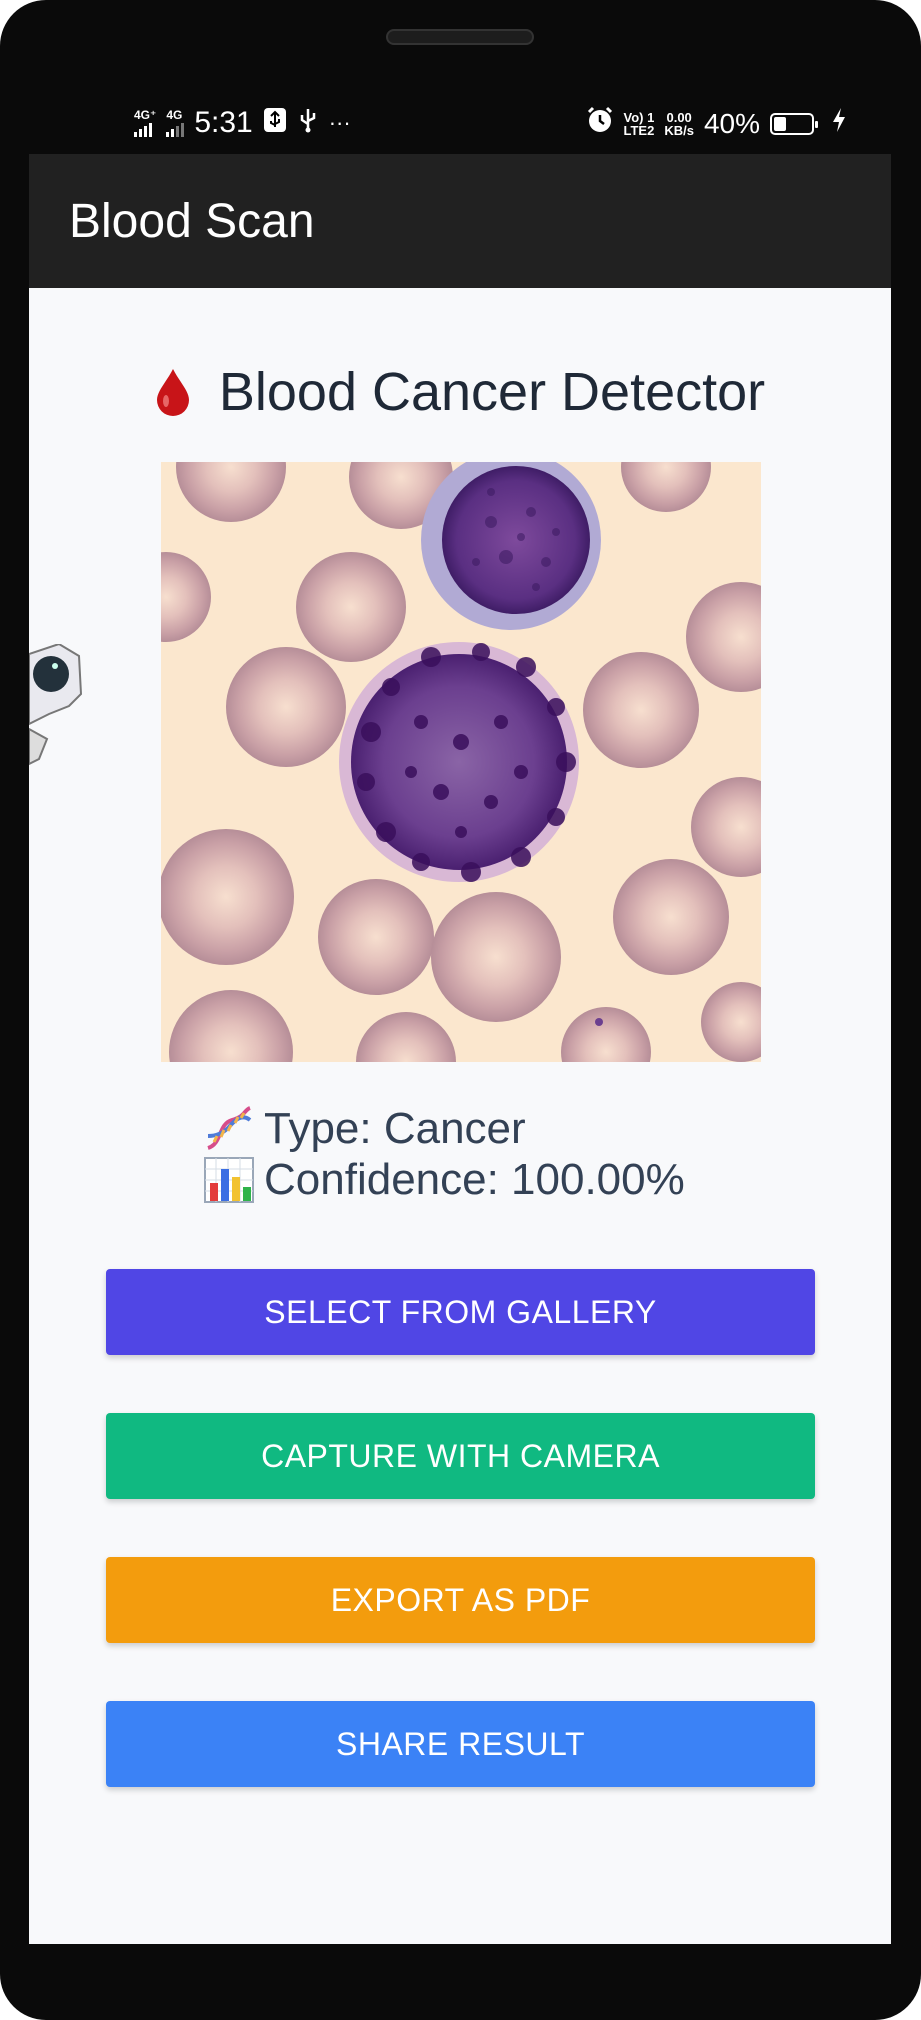 This screenshot has width=921, height=2020. Describe the element at coordinates (460, 1312) in the screenshot. I see `select-from-gallery-button: SELECT FROM GALLERY` at that location.